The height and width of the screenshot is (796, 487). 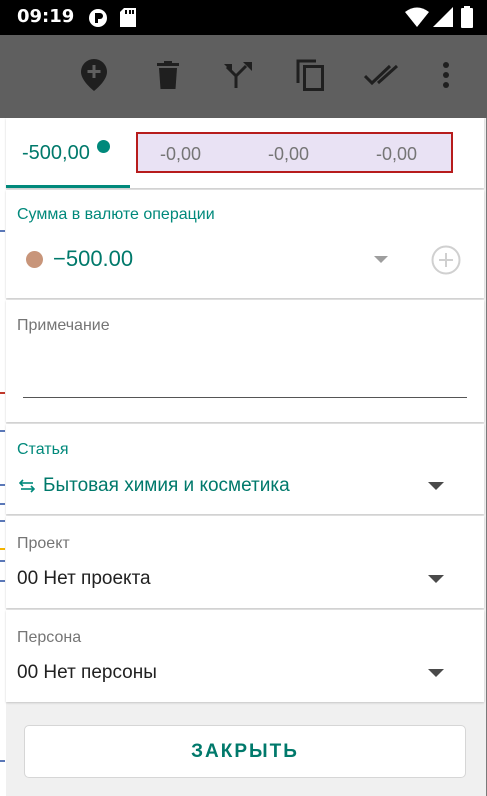 I want to click on delete-icon, so click(x=168, y=77).